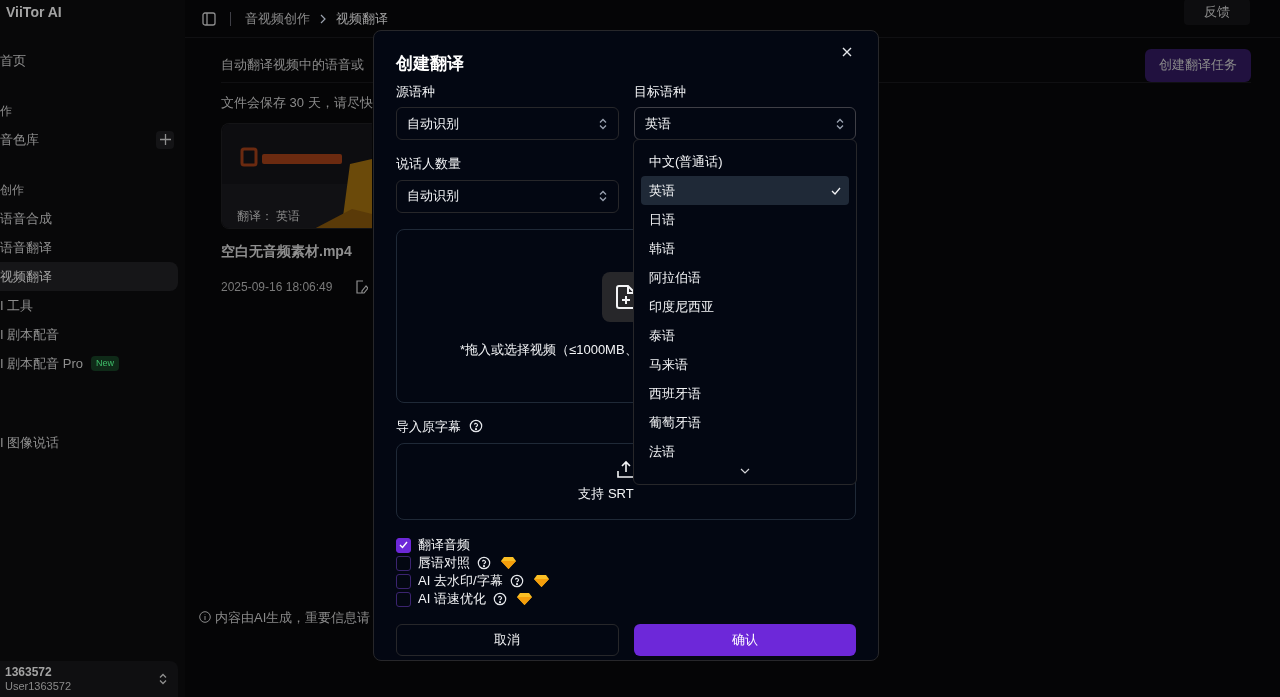  Describe the element at coordinates (1198, 65) in the screenshot. I see `create-task-button: 创建翻译任务` at that location.